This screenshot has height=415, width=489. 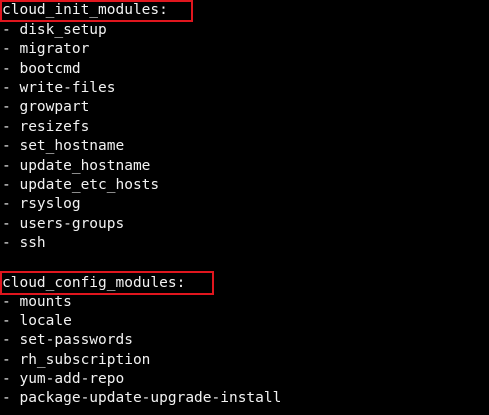 What do you see at coordinates (41, 204) in the screenshot?
I see `module-item: - rsyslog` at bounding box center [41, 204].